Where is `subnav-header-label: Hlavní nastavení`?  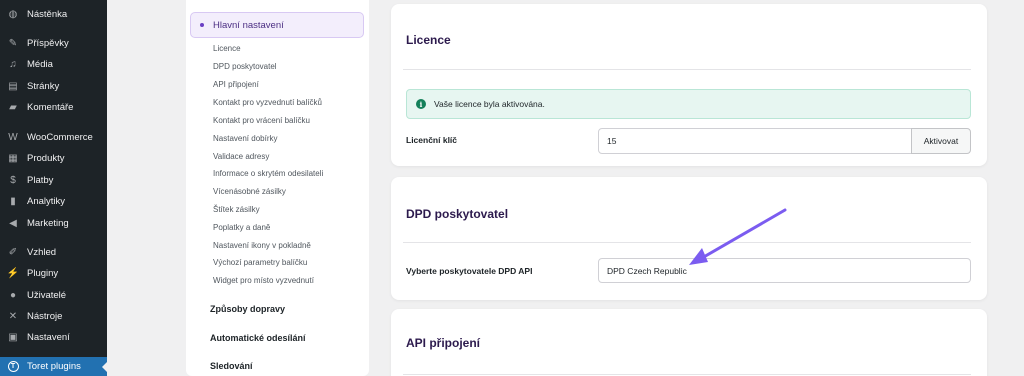
subnav-header-label: Hlavní nastavení is located at coordinates (248, 25).